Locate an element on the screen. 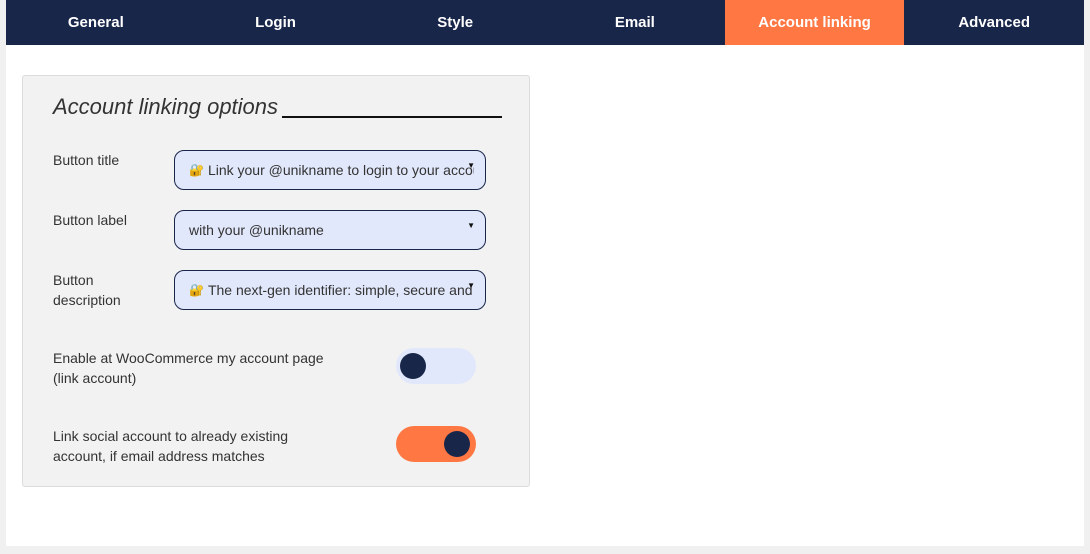  tab-general: General is located at coordinates (96, 22).